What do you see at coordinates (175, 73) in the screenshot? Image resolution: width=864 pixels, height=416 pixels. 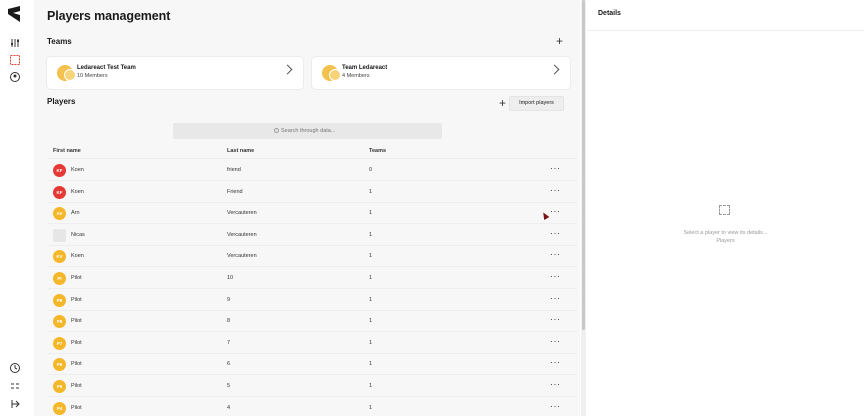 I see `team-card: Ledareact Test Team 10 Members` at bounding box center [175, 73].